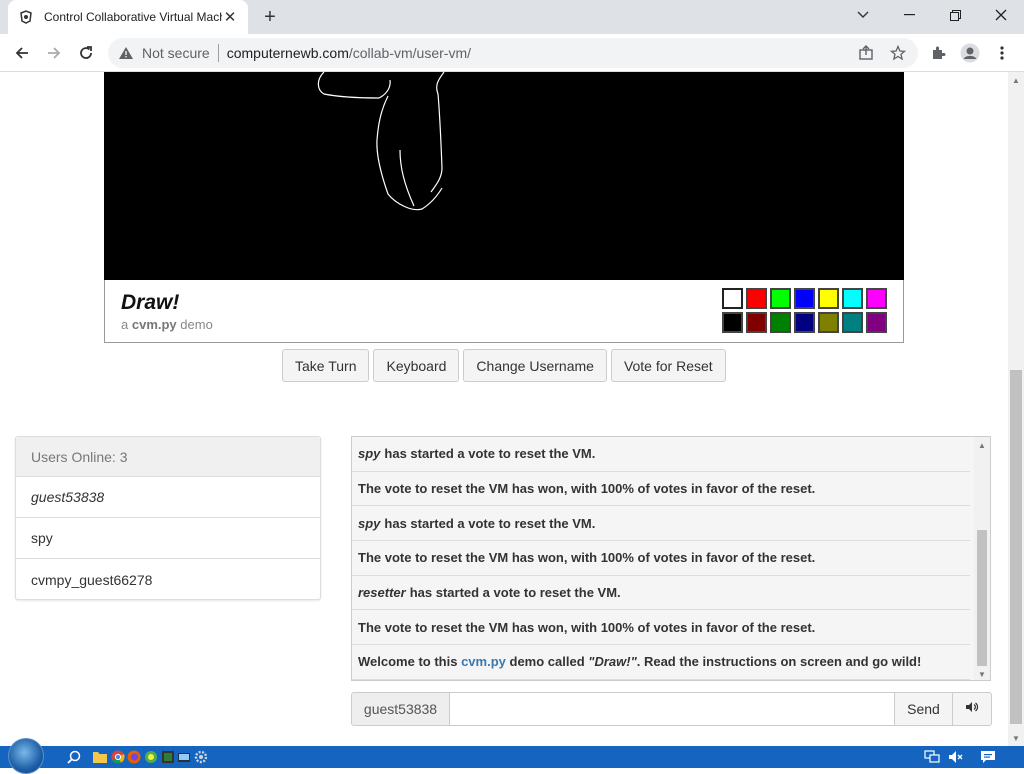 The image size is (1024, 774). What do you see at coordinates (176, 53) in the screenshot?
I see `security-label: Not secure` at bounding box center [176, 53].